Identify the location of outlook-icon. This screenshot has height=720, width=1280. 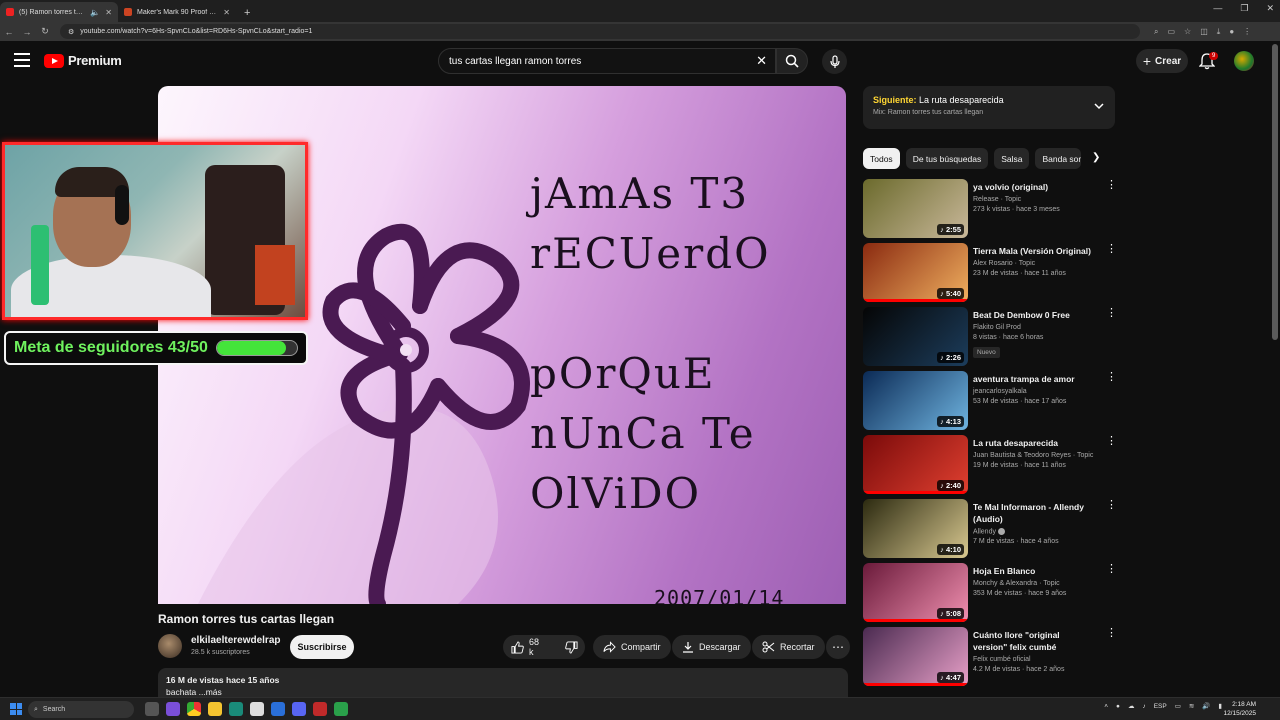
(278, 709).